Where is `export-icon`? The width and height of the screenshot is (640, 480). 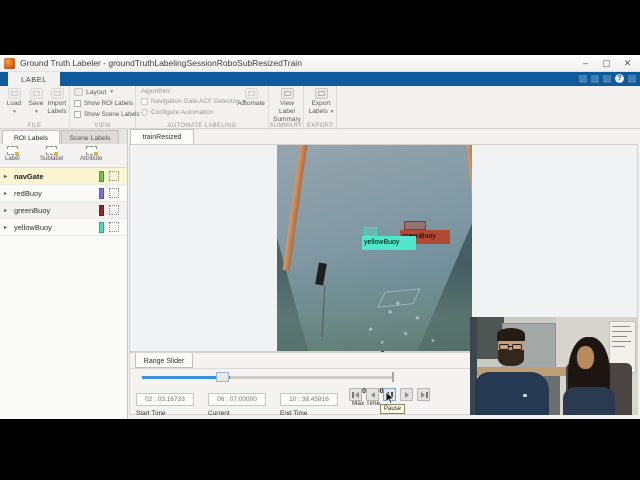
export-icon is located at coordinates (321, 93).